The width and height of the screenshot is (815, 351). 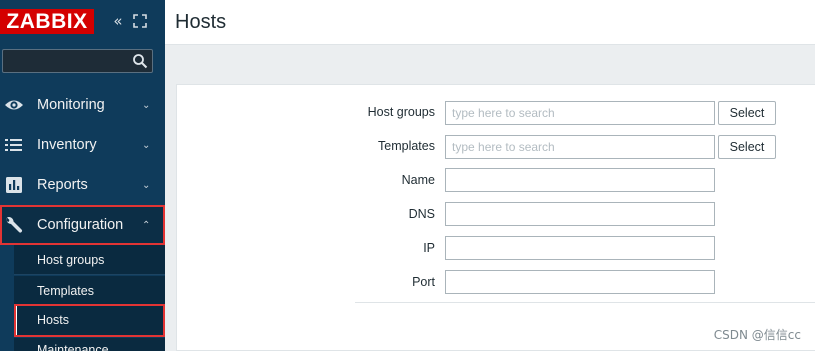 I want to click on menu-monitoring: Monitoring ⌄, so click(x=82, y=105).